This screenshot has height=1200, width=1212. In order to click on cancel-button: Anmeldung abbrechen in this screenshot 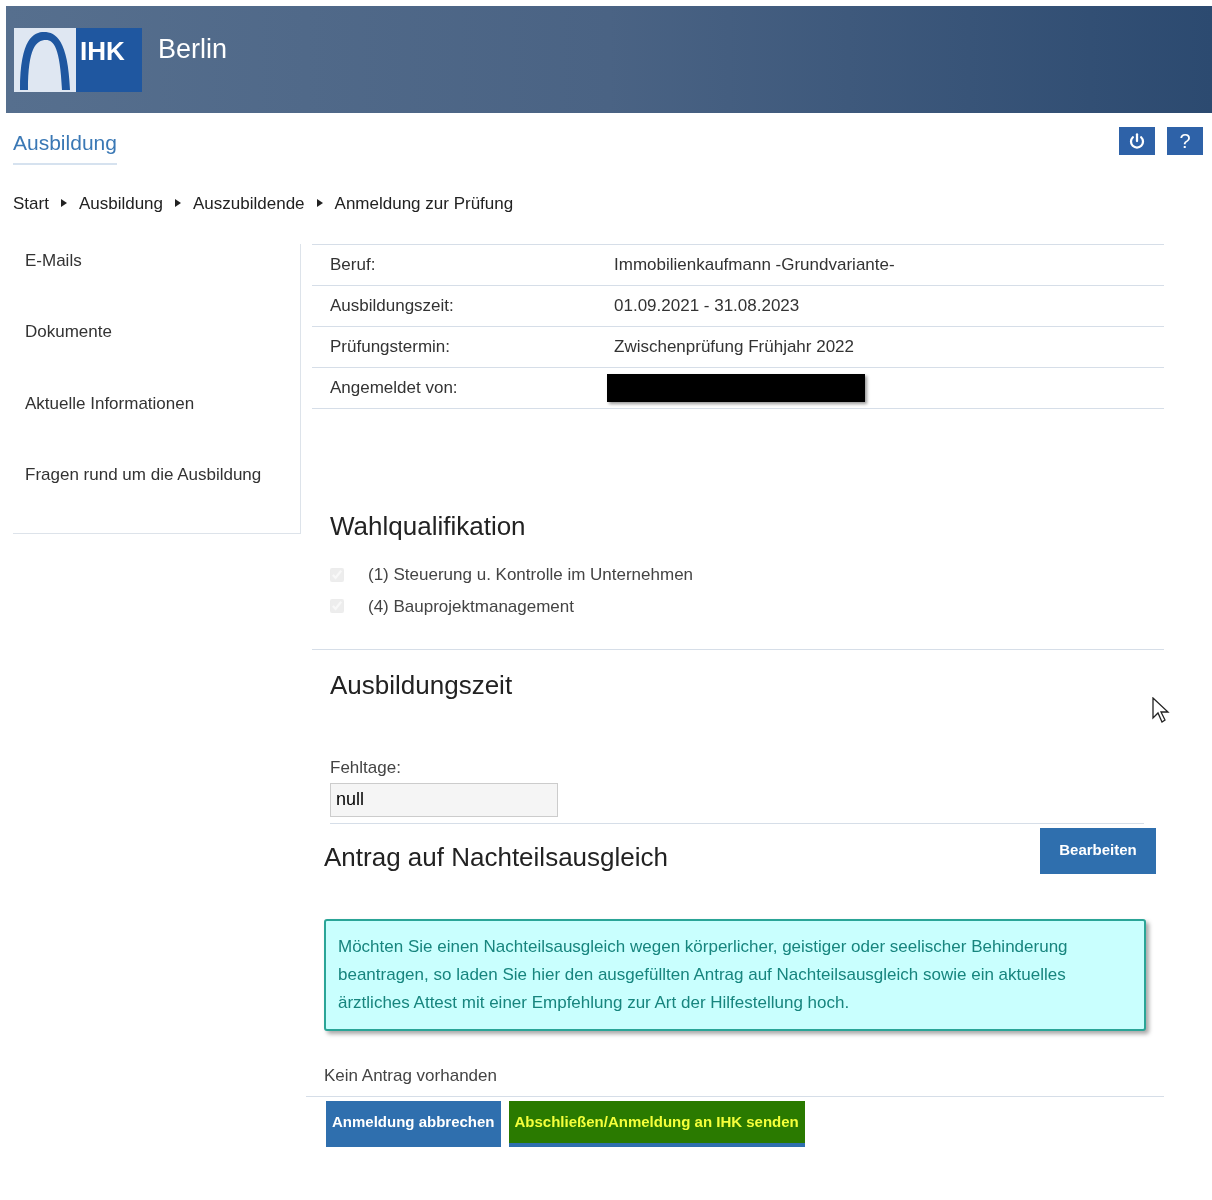, I will do `click(413, 1124)`.